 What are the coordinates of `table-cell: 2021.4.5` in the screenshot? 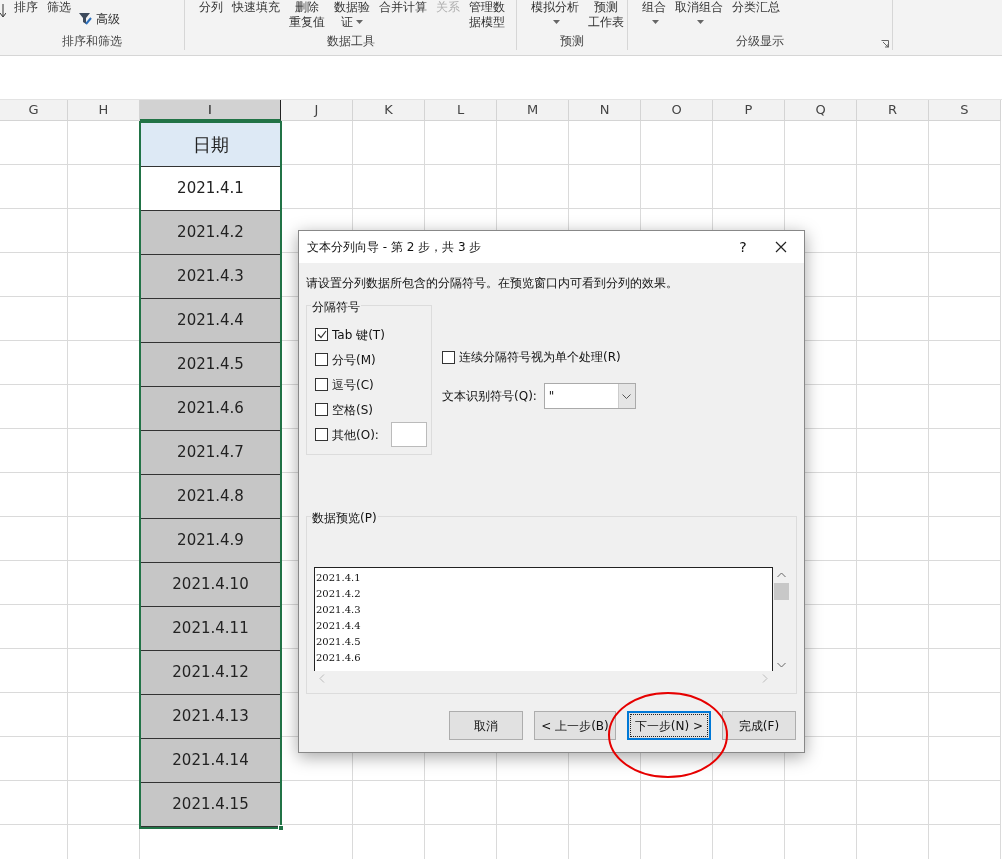 It's located at (210, 365).